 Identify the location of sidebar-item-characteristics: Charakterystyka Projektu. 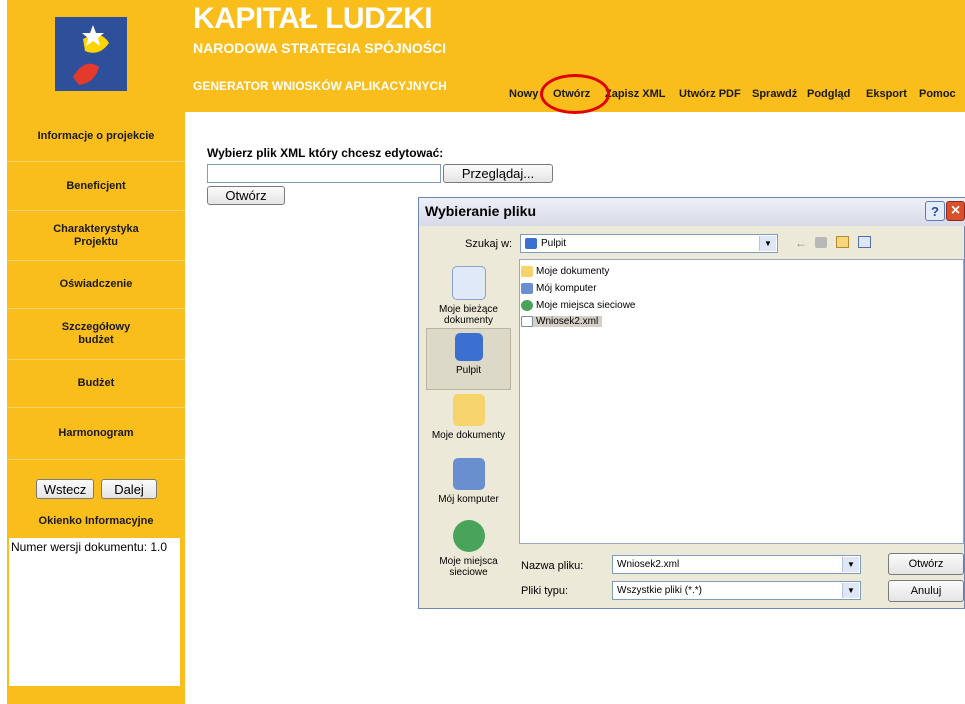
(96, 235).